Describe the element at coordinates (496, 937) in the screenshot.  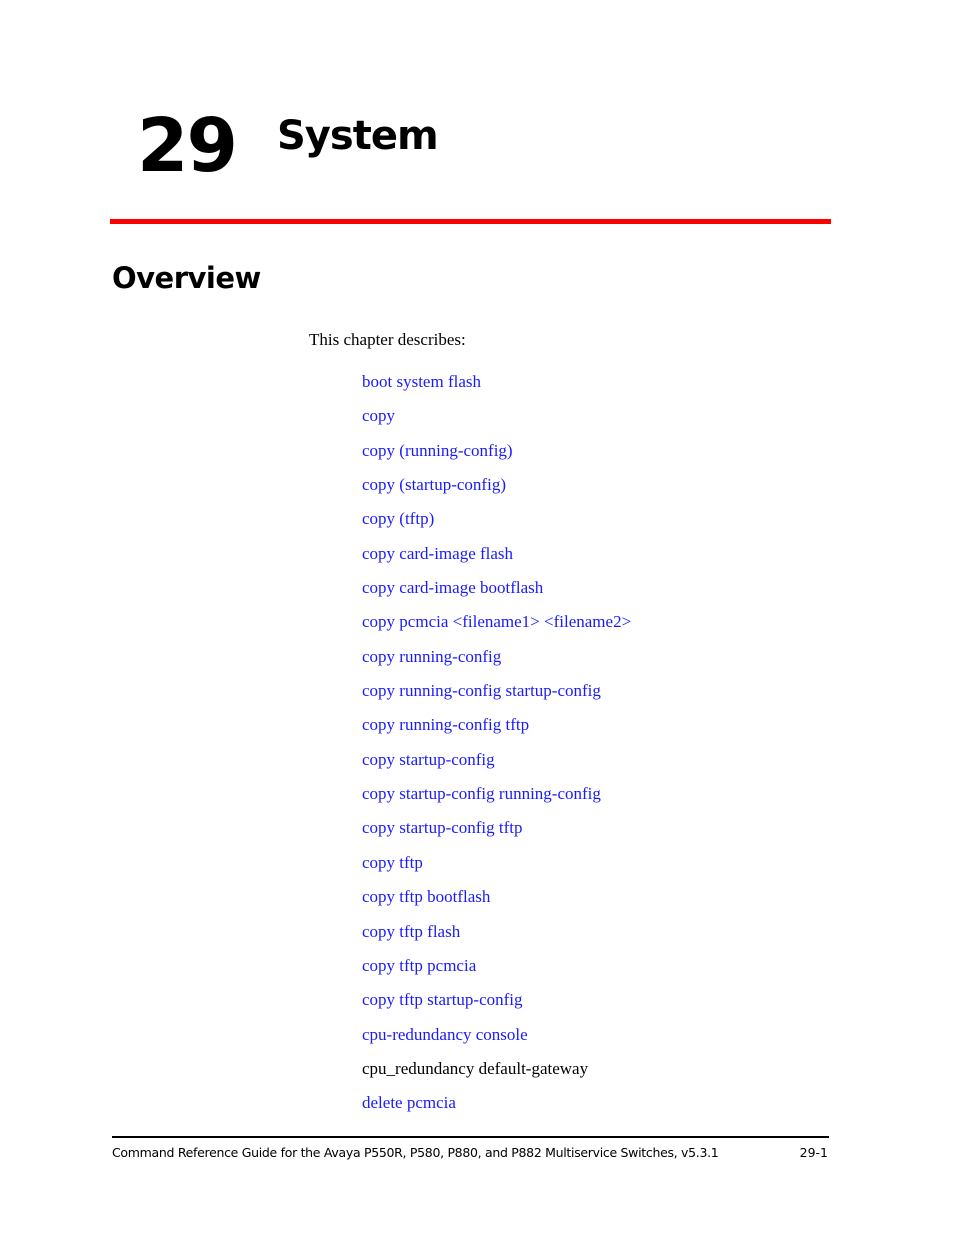
I see `toc-item: copy tftp flash` at that location.